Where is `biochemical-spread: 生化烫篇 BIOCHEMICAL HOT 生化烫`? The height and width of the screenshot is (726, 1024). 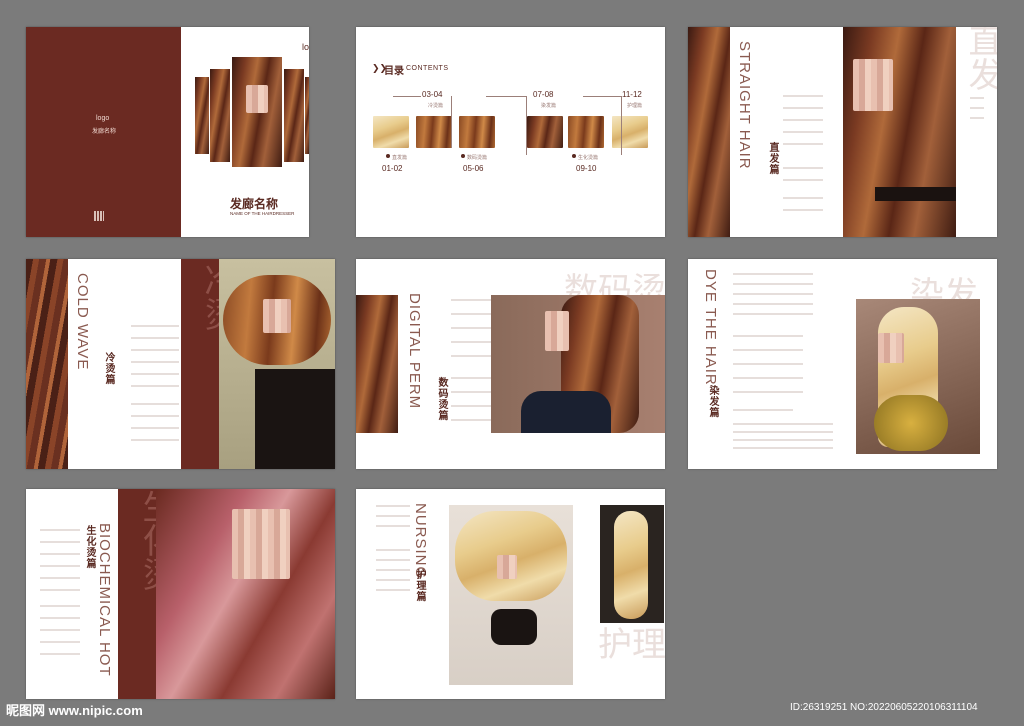 biochemical-spread: 生化烫篇 BIOCHEMICAL HOT 生化烫 is located at coordinates (180, 594).